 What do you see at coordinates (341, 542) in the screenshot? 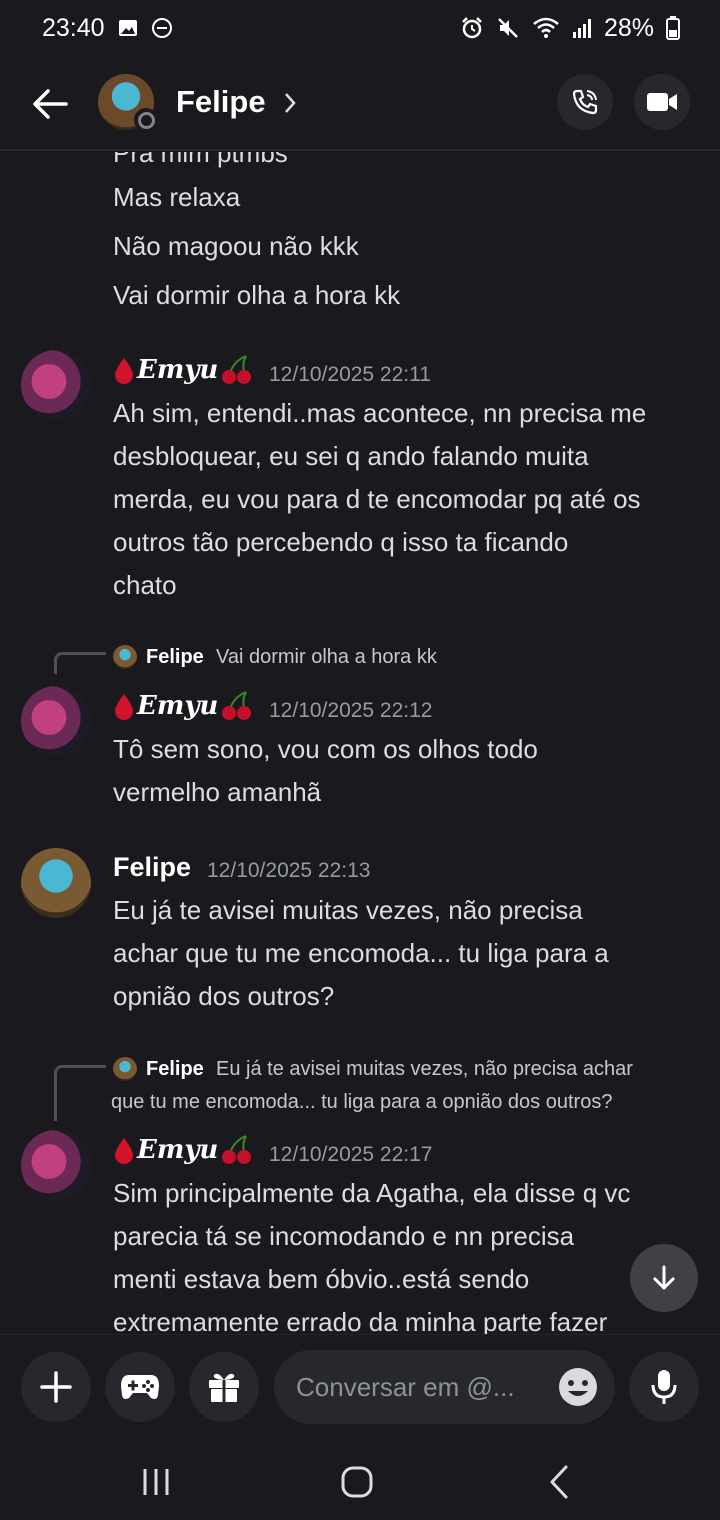
I see `message-text: outros tão percebendo q isso ta ficando` at bounding box center [341, 542].